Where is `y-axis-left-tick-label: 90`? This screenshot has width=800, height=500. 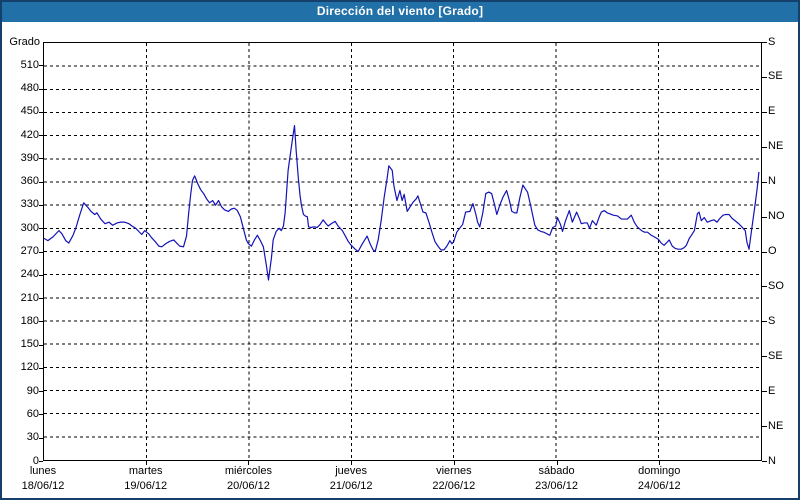 y-axis-left-tick-label: 90 is located at coordinates (32, 390).